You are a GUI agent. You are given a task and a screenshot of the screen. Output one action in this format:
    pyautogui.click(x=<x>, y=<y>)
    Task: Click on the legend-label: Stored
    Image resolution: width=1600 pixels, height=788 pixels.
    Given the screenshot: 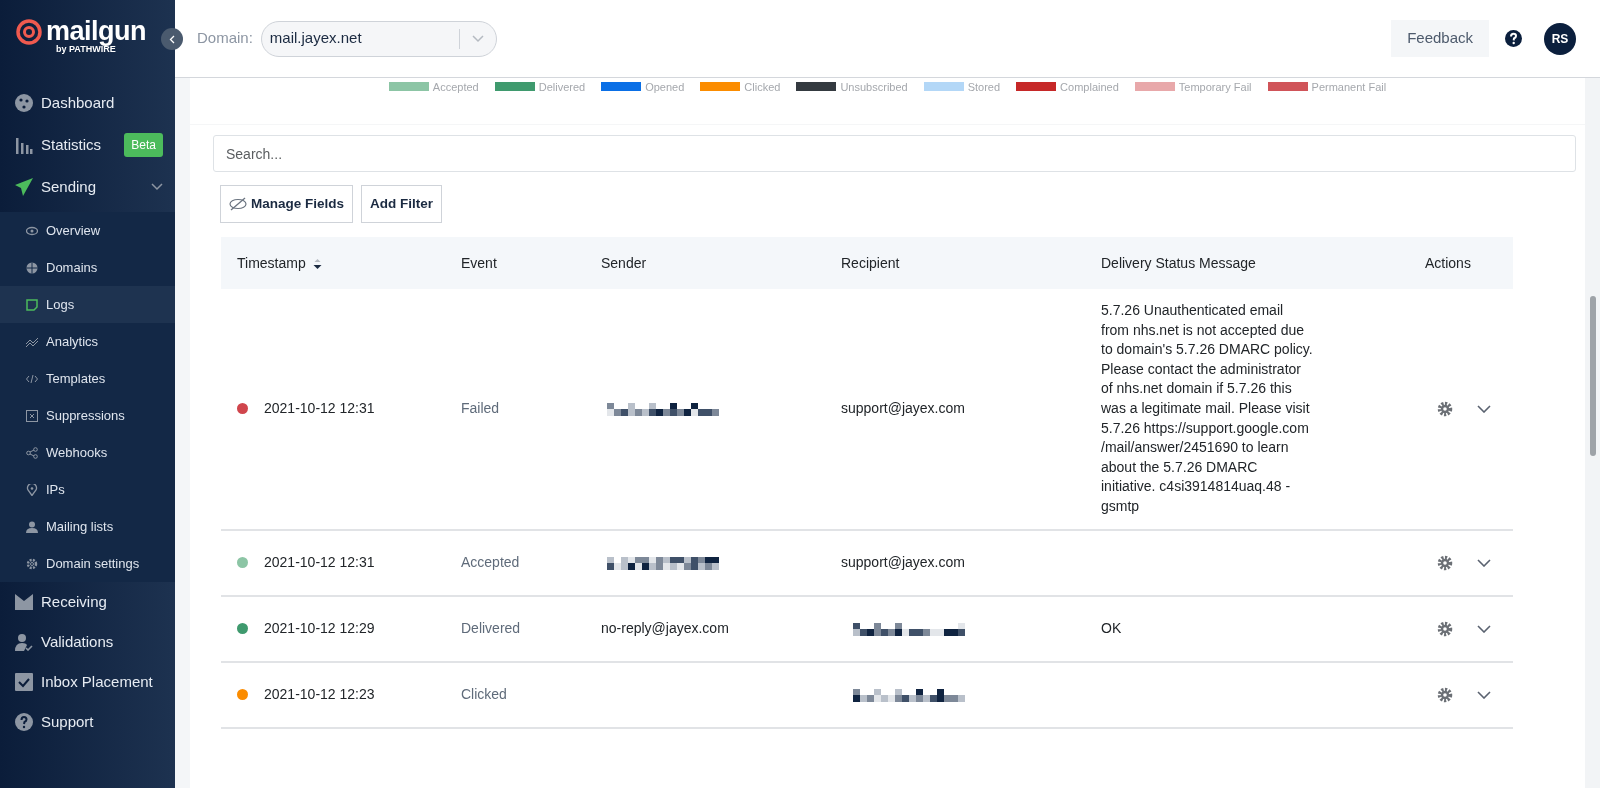 What is the action you would take?
    pyautogui.click(x=984, y=87)
    